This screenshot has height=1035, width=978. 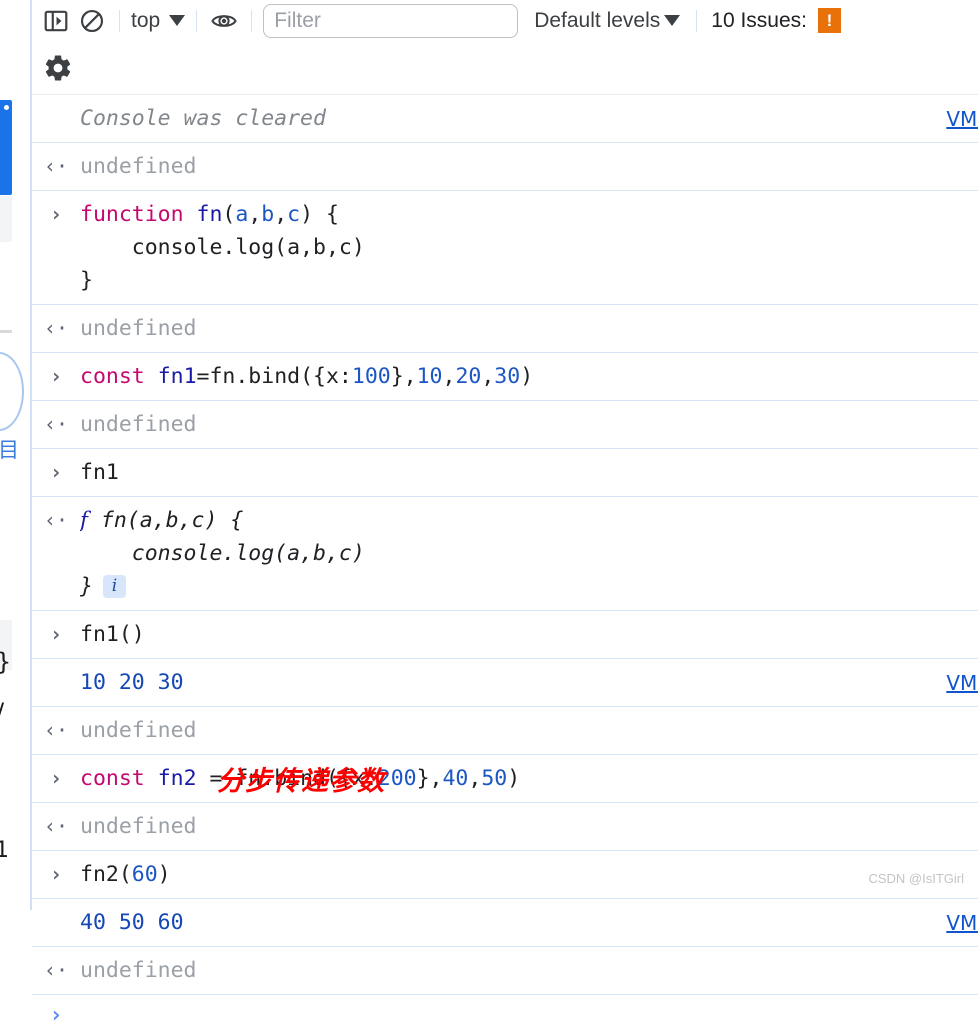 I want to click on issues-button: 10 Issues: !, so click(x=776, y=20).